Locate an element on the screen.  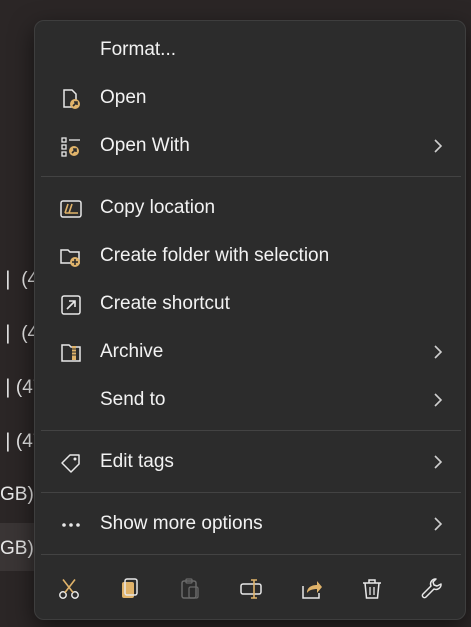
scissors-icon is located at coordinates (69, 589).